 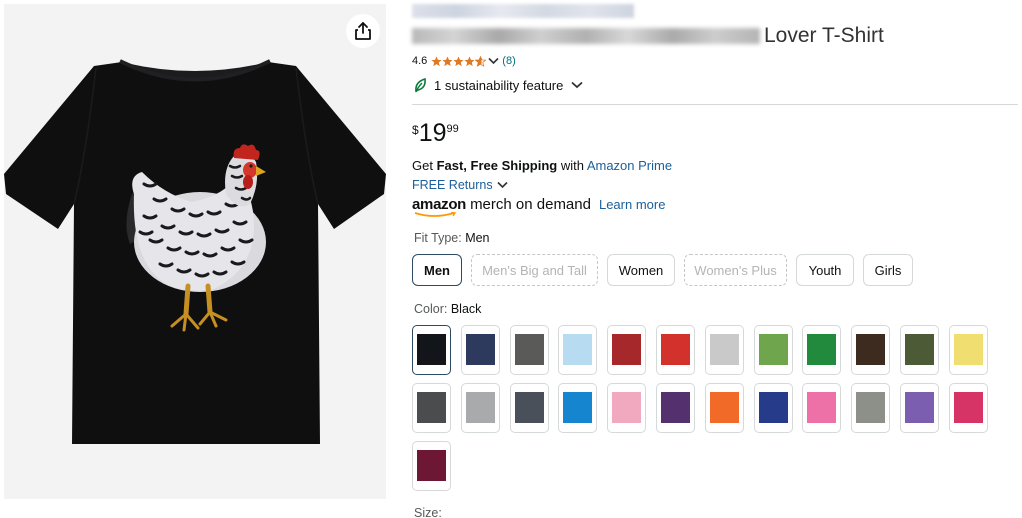 I want to click on fit-option-mens-big-and-tall: Men's Big and Tall, so click(x=534, y=270).